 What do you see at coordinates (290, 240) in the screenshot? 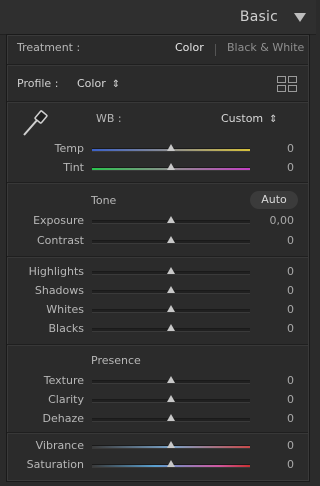
I see `contrast-value: 0` at bounding box center [290, 240].